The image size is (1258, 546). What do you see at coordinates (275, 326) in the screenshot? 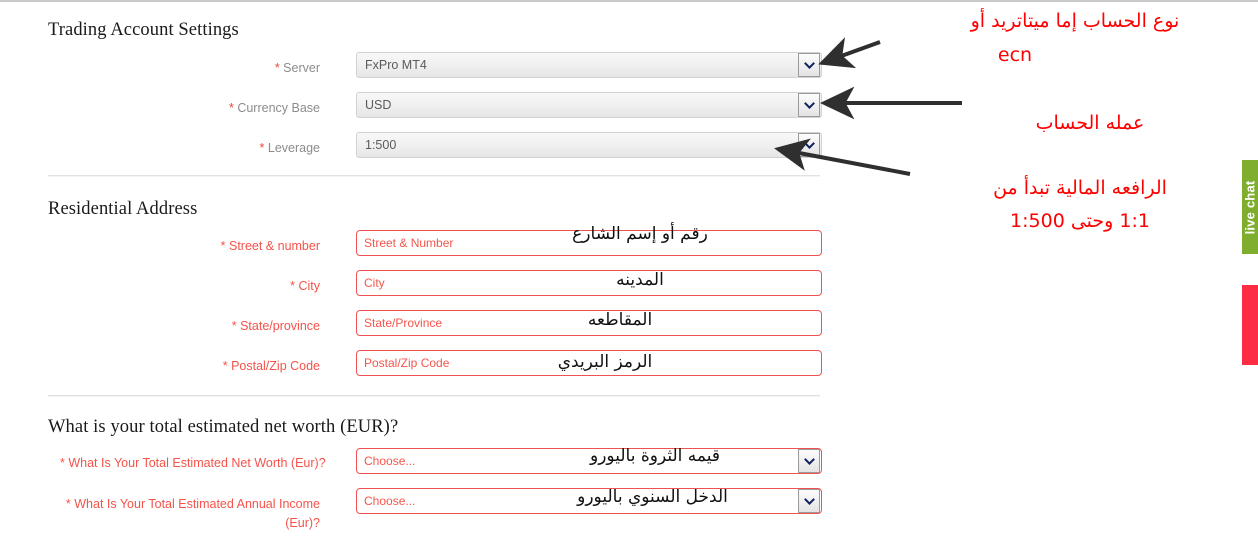
I see `label-state-province: * State/province` at bounding box center [275, 326].